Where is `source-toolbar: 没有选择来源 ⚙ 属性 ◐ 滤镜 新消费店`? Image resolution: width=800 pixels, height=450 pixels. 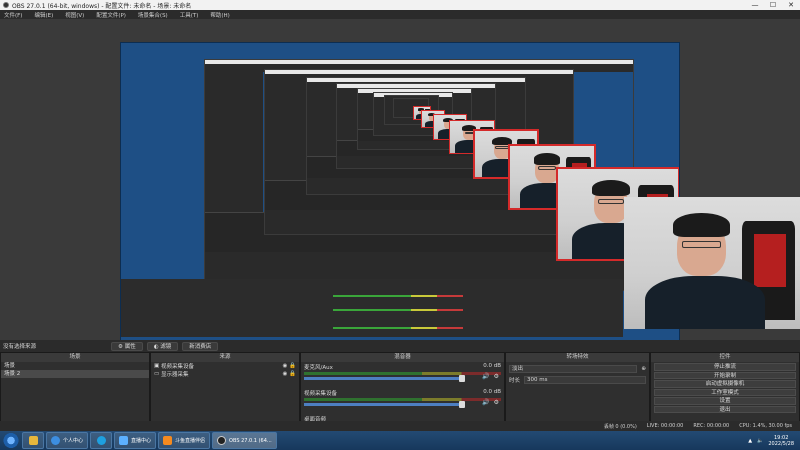
source-toolbar: 没有选择来源 ⚙ 属性 ◐ 滤镜 新消费店 is located at coordinates (400, 346).